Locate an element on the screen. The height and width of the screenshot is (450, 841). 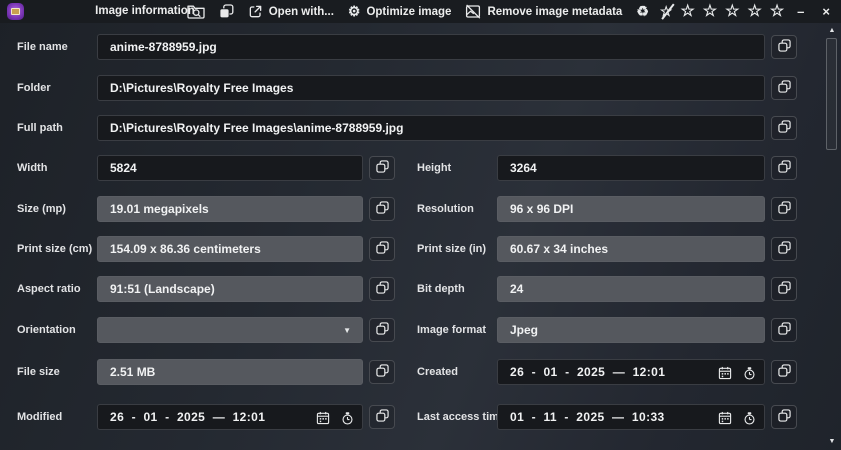
copy-height-button is located at coordinates (784, 168).